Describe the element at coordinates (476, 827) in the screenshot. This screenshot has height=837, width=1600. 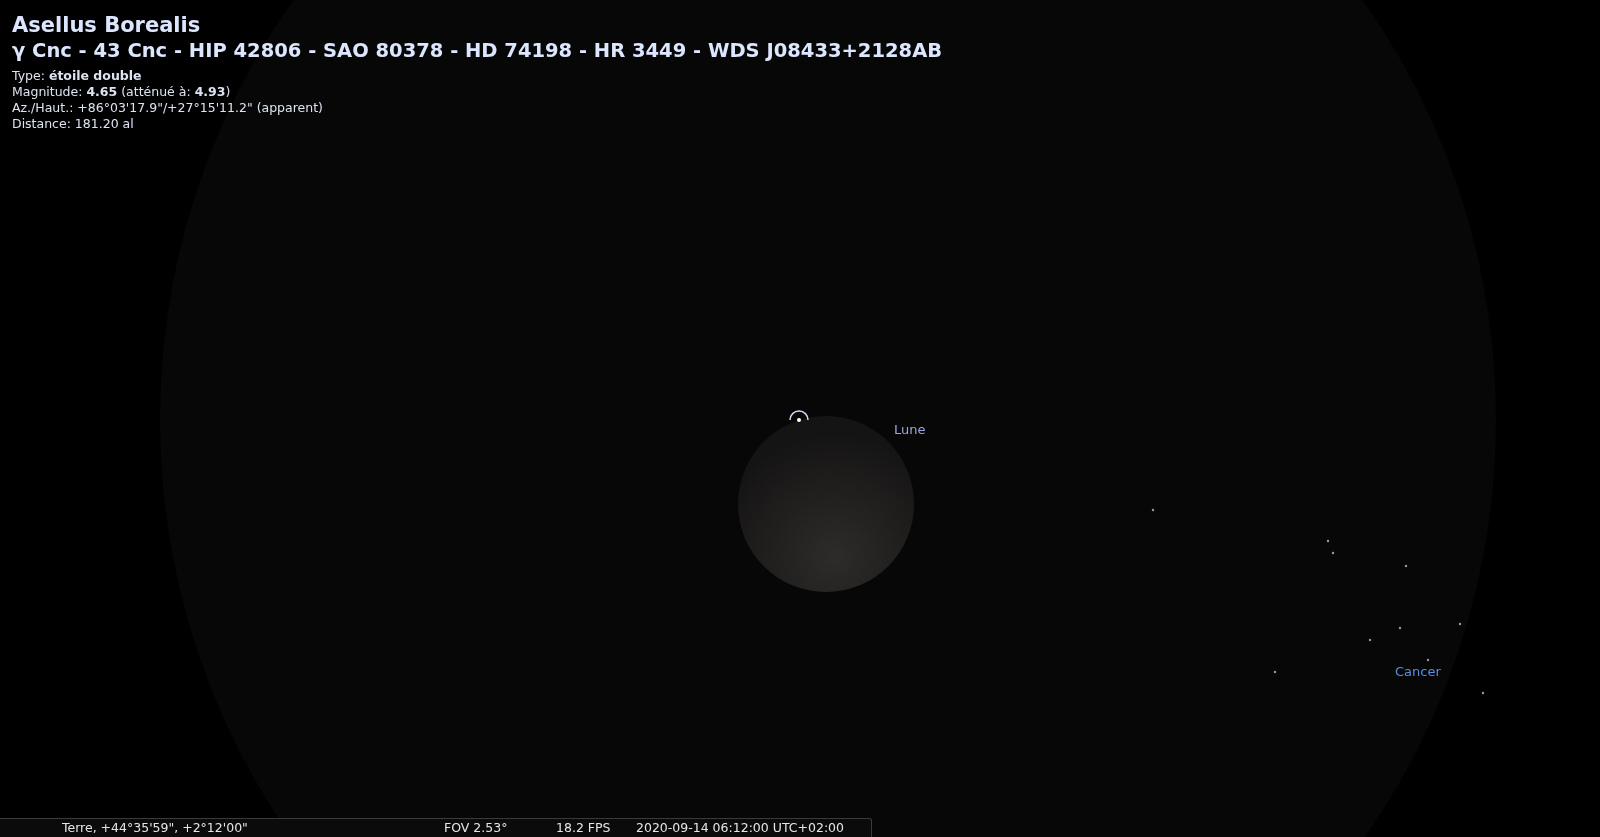
I see `fov-text: FOV 2.53°` at that location.